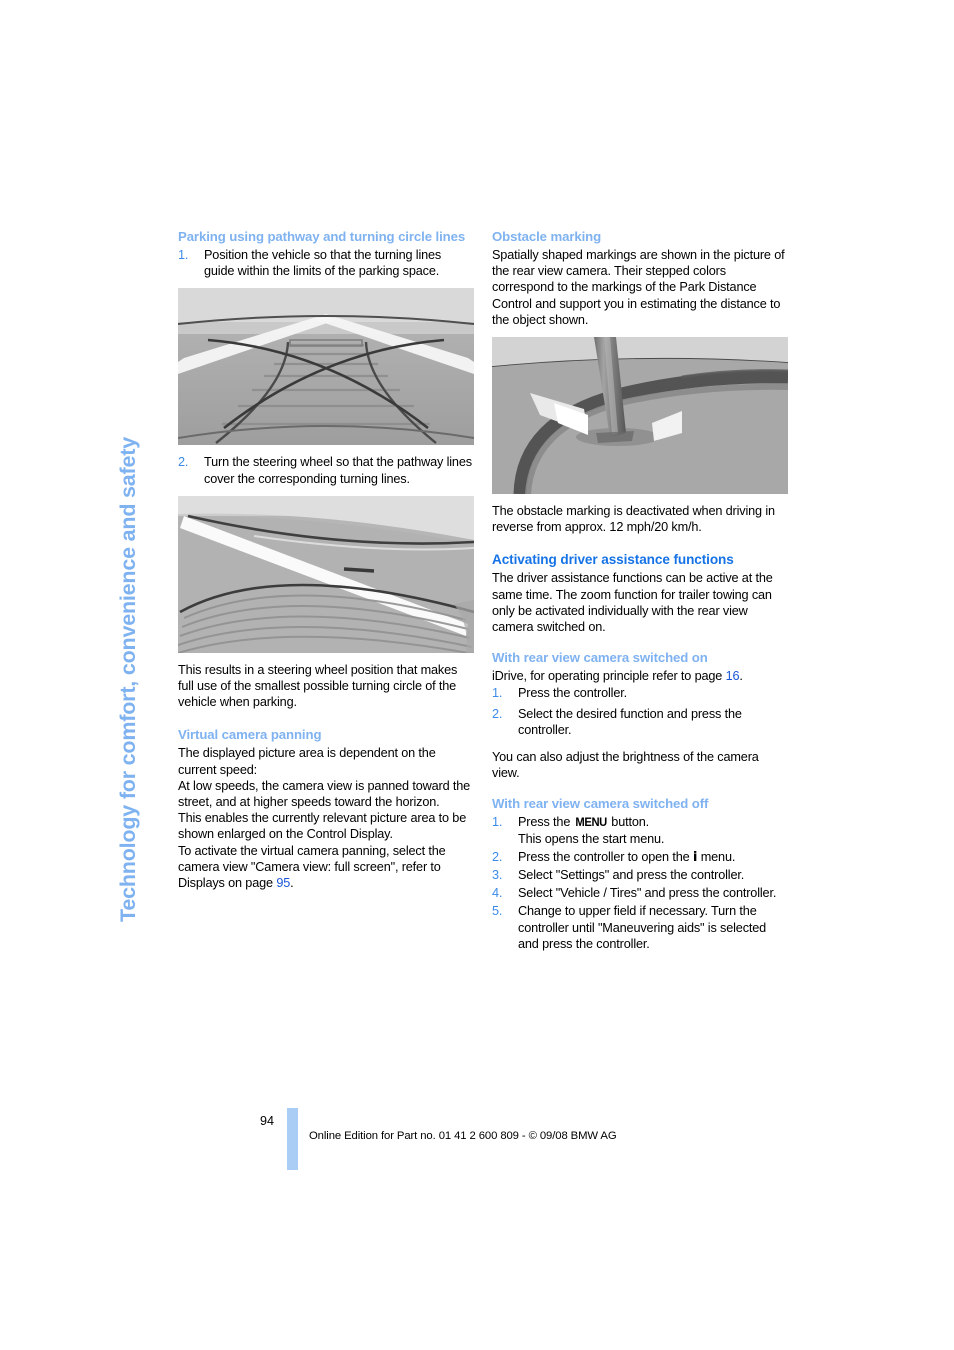 This screenshot has height=1350, width=954. I want to click on figure-turning-lines: VIRTUAL CAMERA, so click(326, 367).